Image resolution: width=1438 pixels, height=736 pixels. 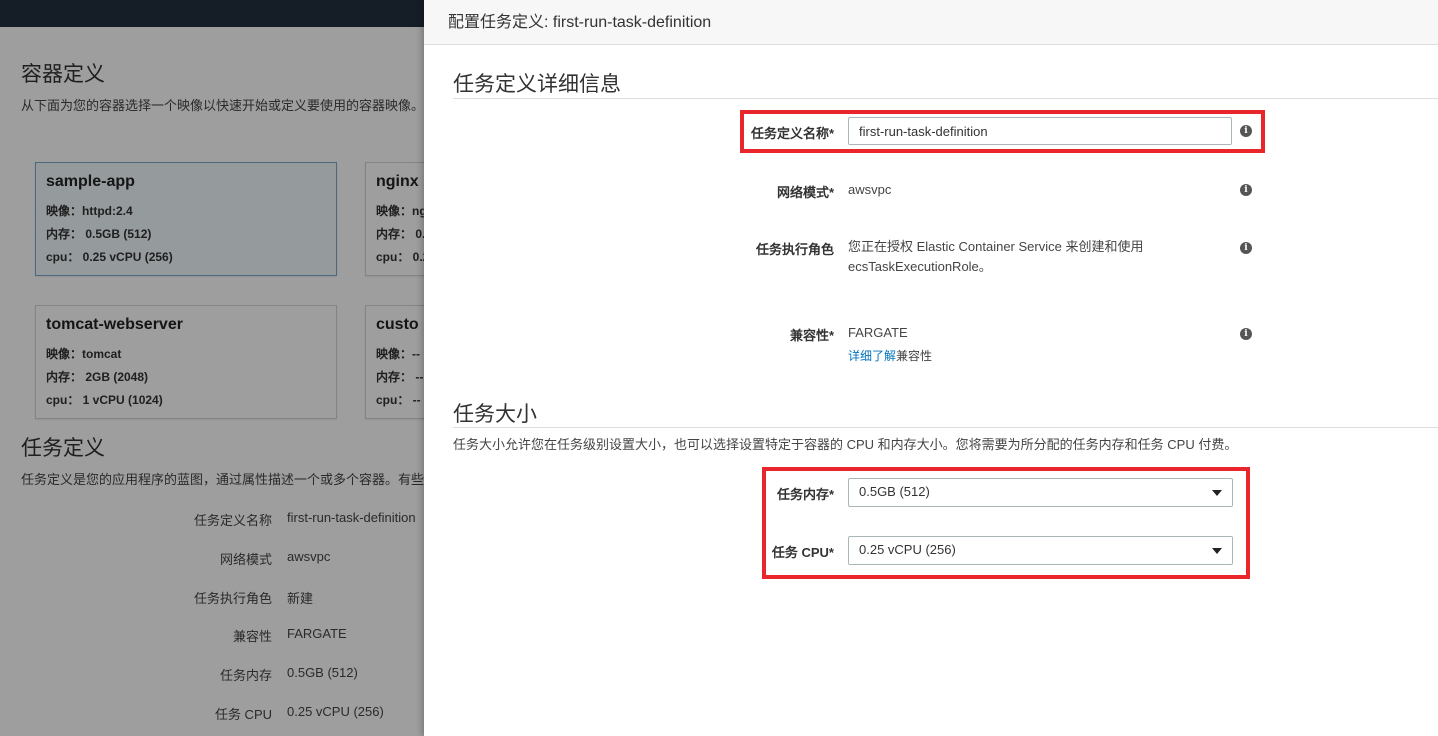 What do you see at coordinates (805, 192) in the screenshot?
I see `network-mode-label: 网络模式*` at bounding box center [805, 192].